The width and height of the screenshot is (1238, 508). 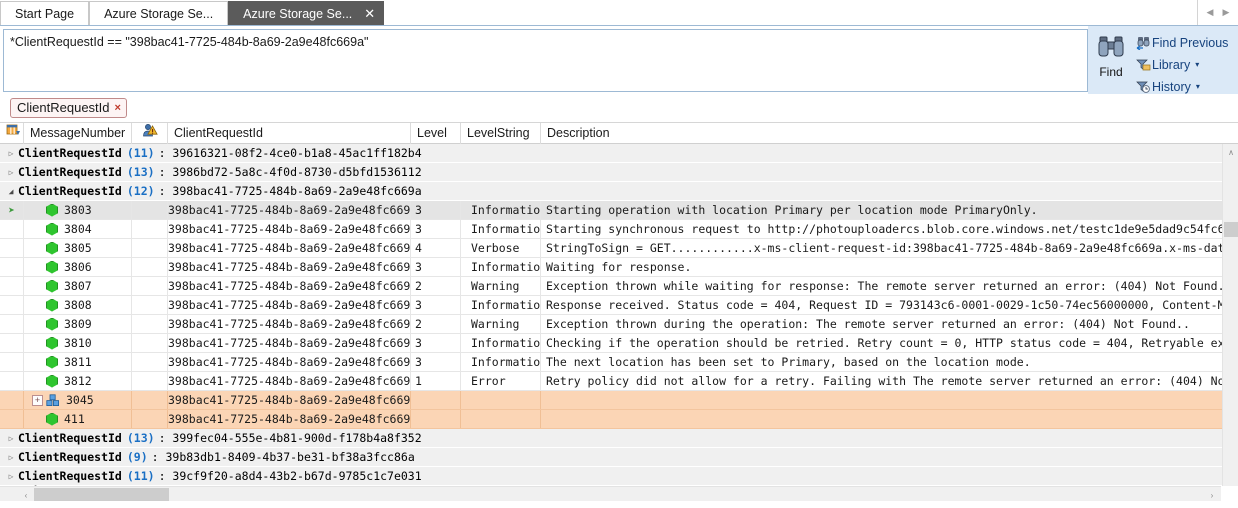 I want to click on cell-messagenumber: 3812, so click(x=78, y=381).